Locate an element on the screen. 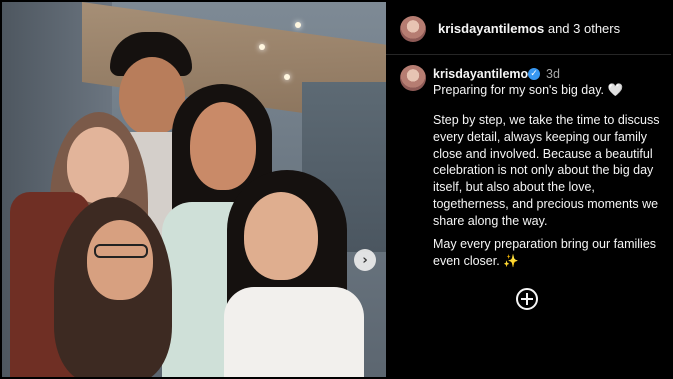 The image size is (673, 379). chevron-right-icon: › is located at coordinates (365, 260).